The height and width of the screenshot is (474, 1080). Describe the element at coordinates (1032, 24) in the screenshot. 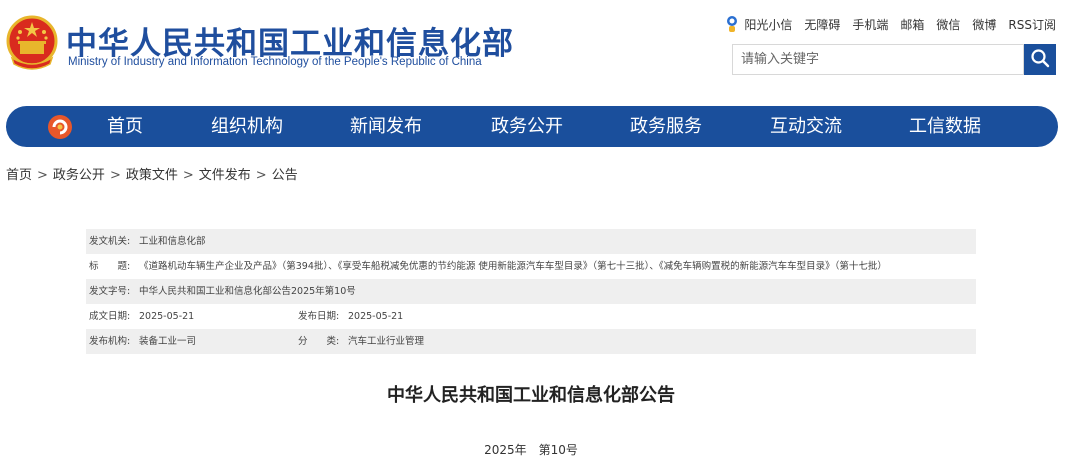

I see `top-link-rss: RSS订阅` at that location.